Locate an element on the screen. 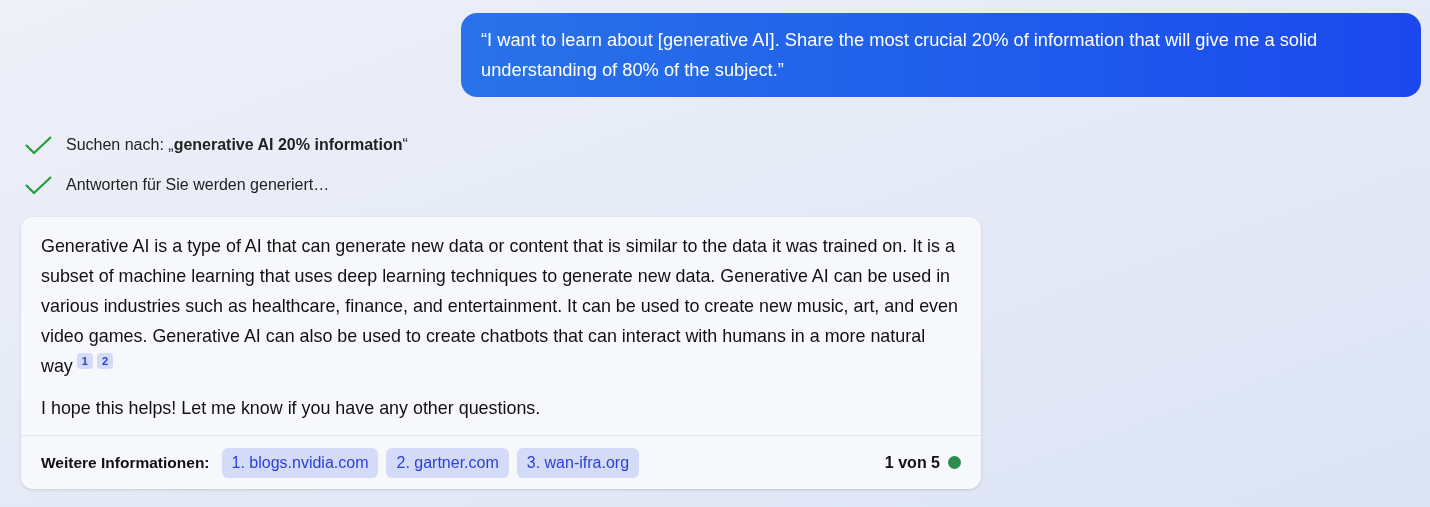 The height and width of the screenshot is (507, 1430). answer-paragraph: I hope this helps! Let me know if you have any other questions. is located at coordinates (291, 408).